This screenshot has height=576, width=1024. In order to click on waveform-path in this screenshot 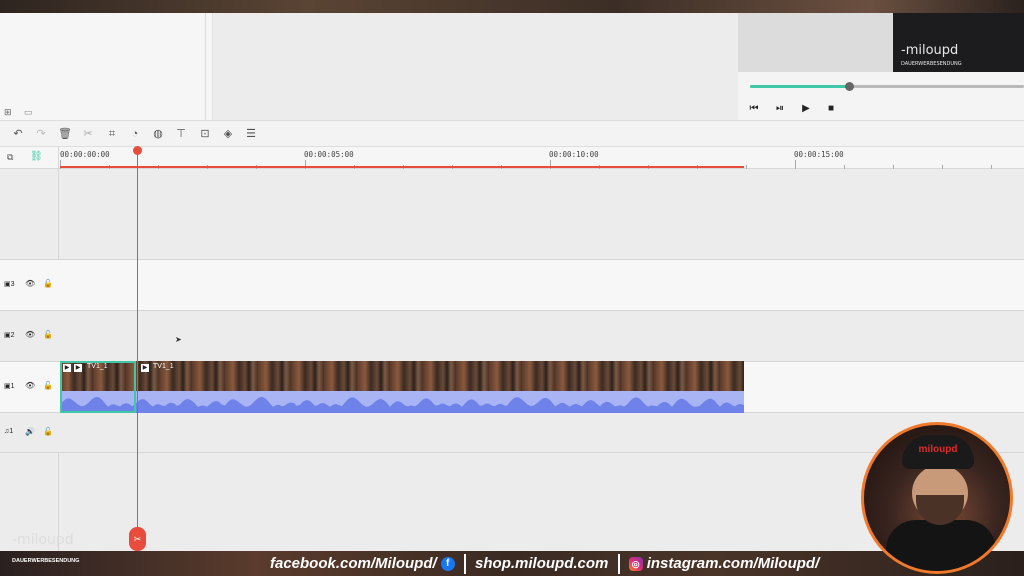, I will do `click(402, 404)`.